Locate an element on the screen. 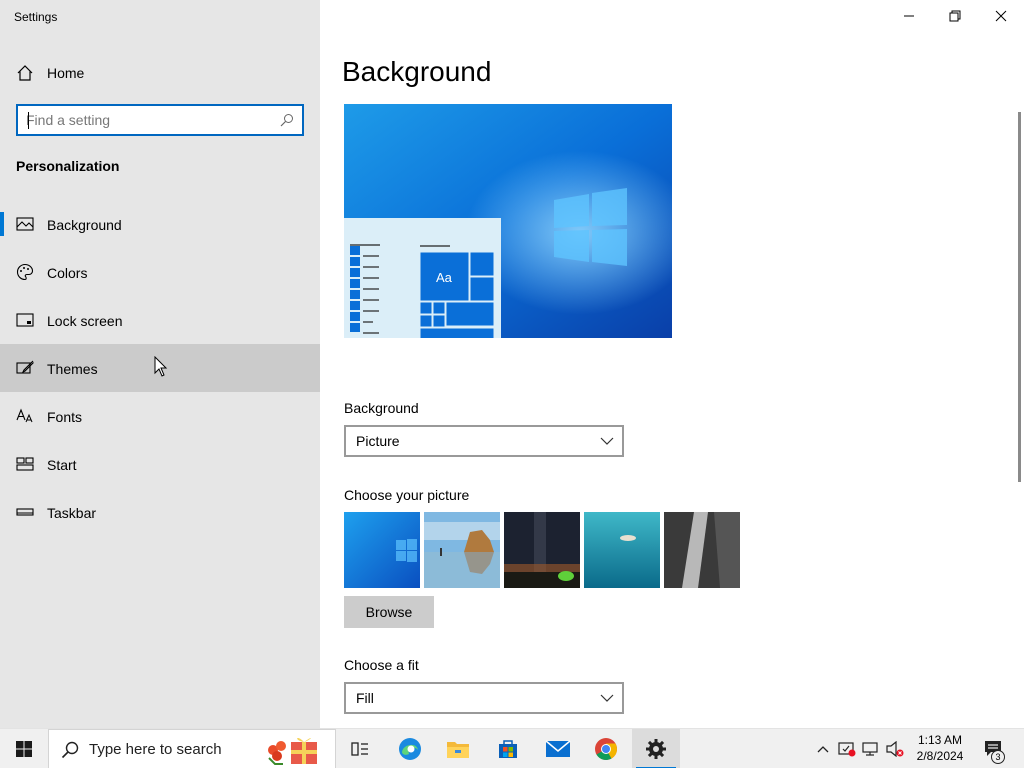 This screenshot has width=1024, height=768. file-explorer-icon is located at coordinates (458, 750).